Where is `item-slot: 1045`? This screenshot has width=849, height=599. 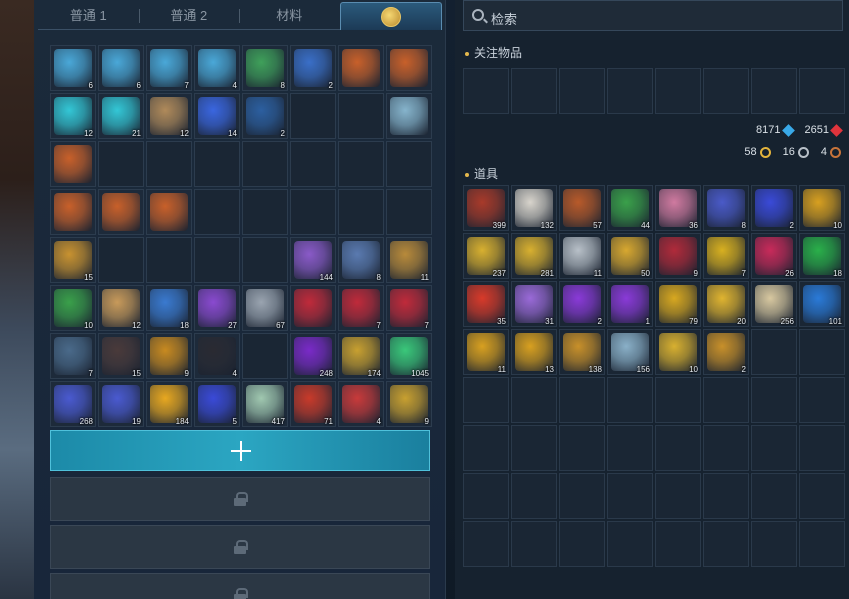
item-slot: 1045 is located at coordinates (409, 356).